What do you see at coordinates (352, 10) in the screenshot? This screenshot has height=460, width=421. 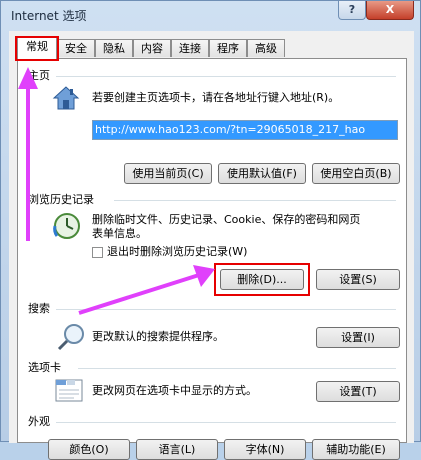 I see `help-button: ?` at bounding box center [352, 10].